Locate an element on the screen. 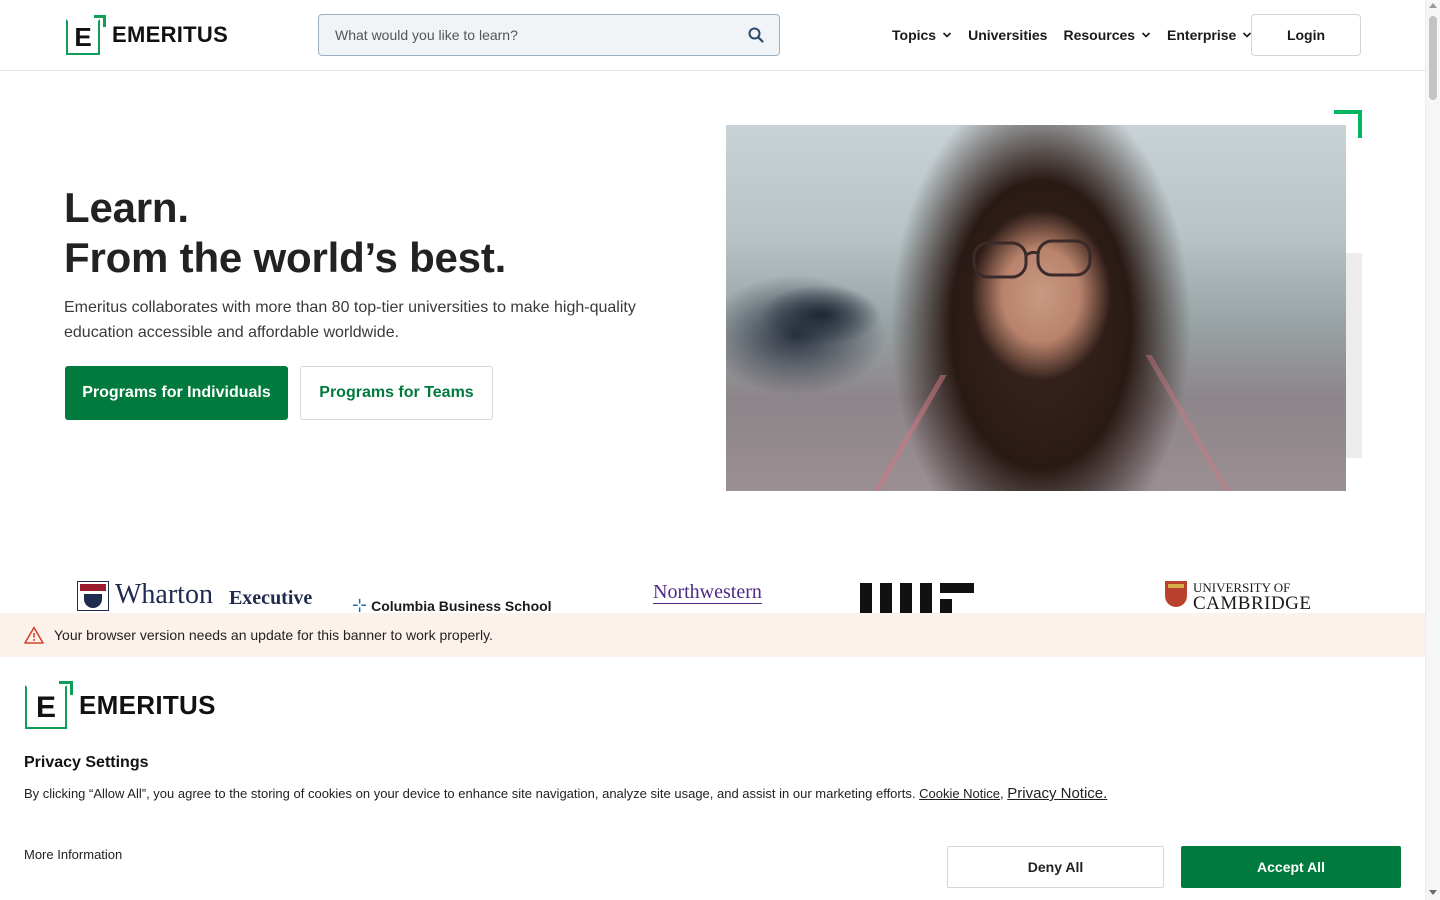 This screenshot has width=1440, height=900. decorative-bar is located at coordinates (1354, 355).